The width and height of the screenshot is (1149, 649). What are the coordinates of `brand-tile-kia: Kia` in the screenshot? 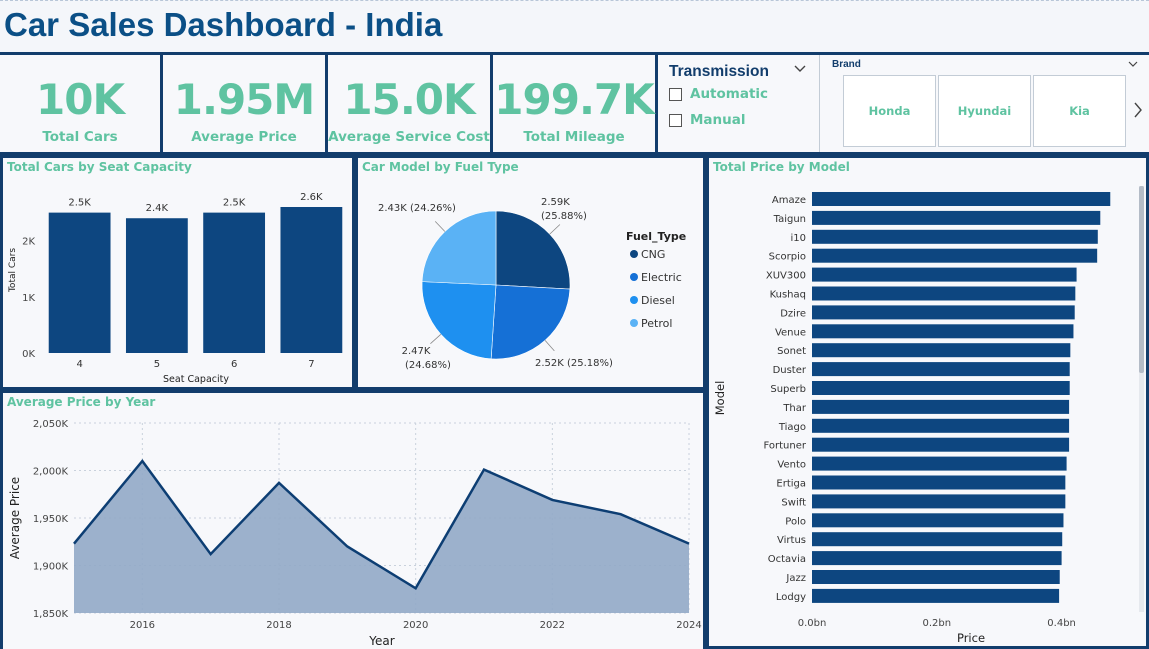 It's located at (1079, 111).